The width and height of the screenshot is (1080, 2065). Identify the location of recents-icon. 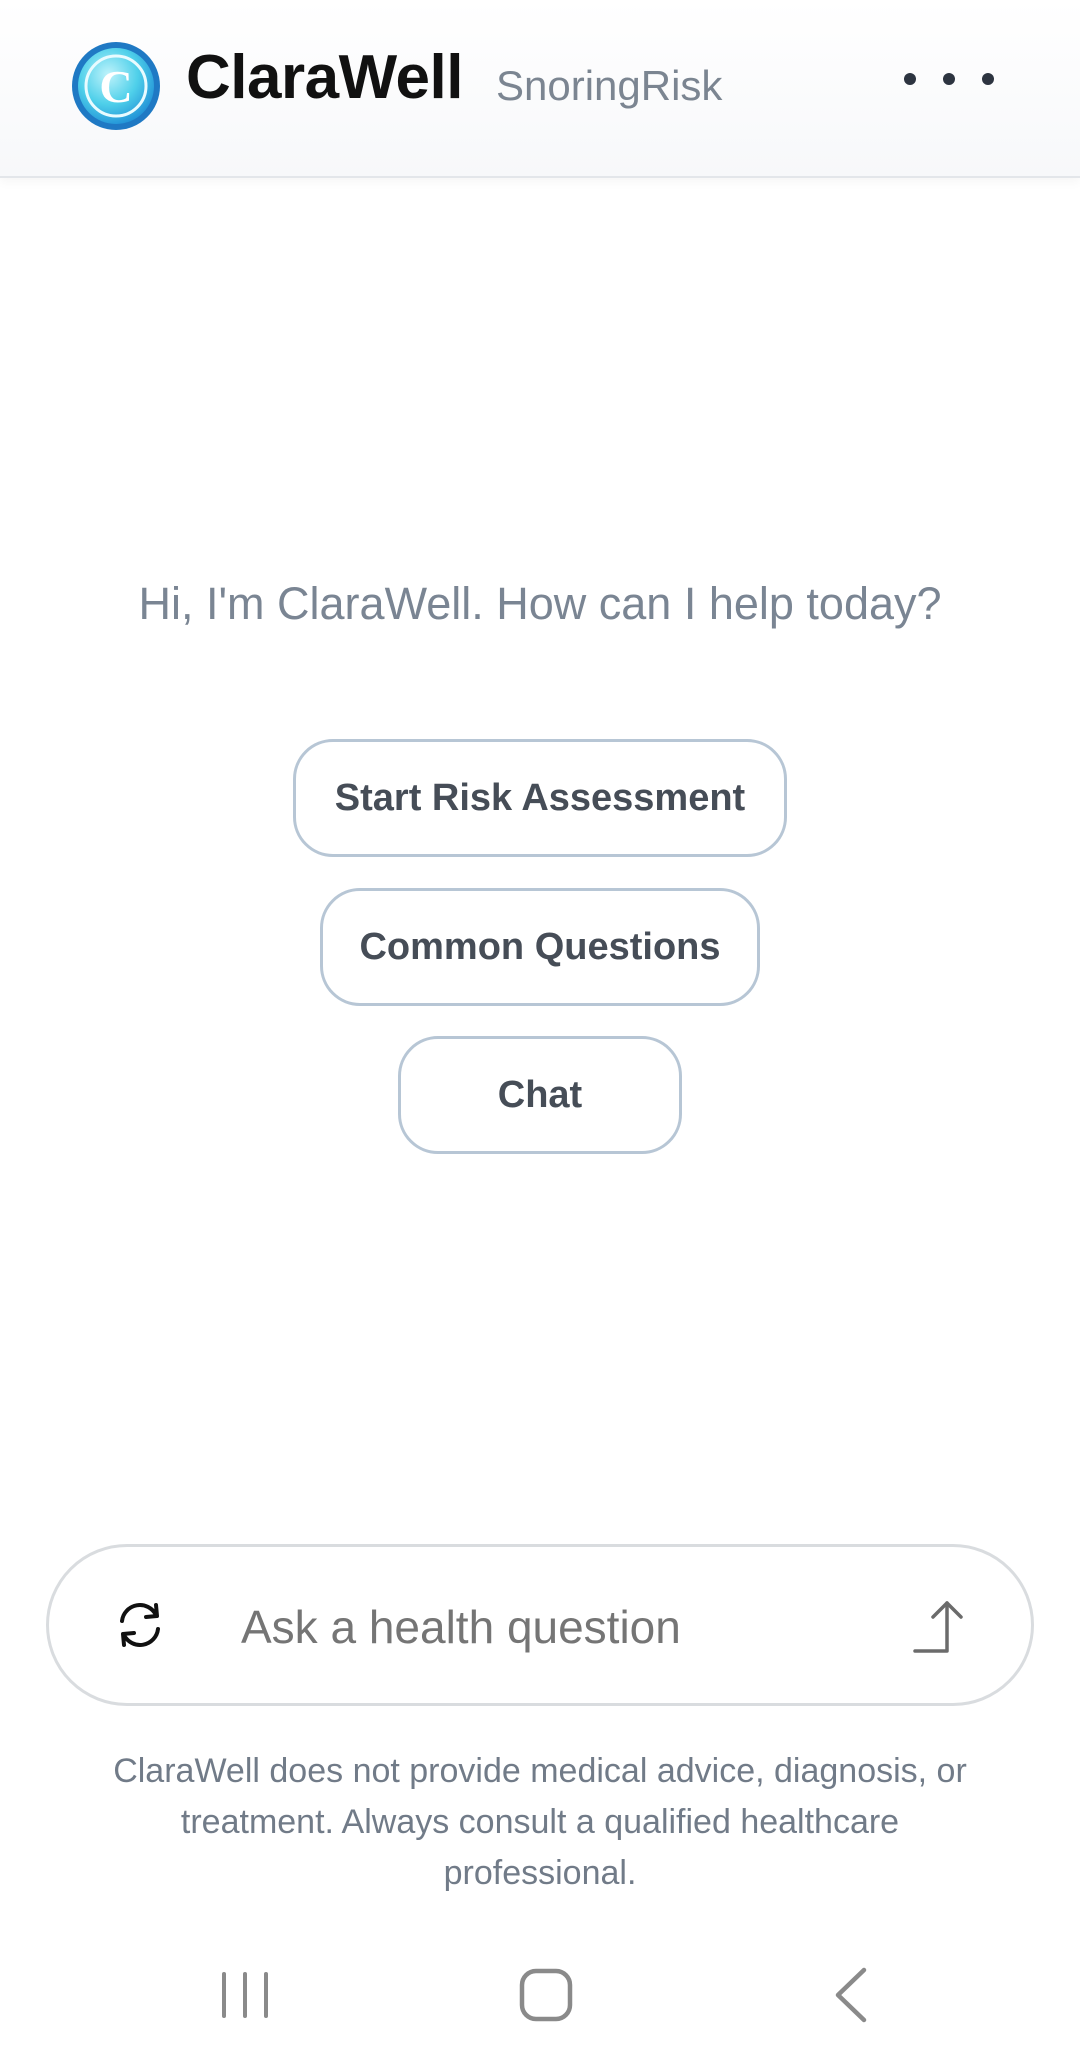
(245, 1995).